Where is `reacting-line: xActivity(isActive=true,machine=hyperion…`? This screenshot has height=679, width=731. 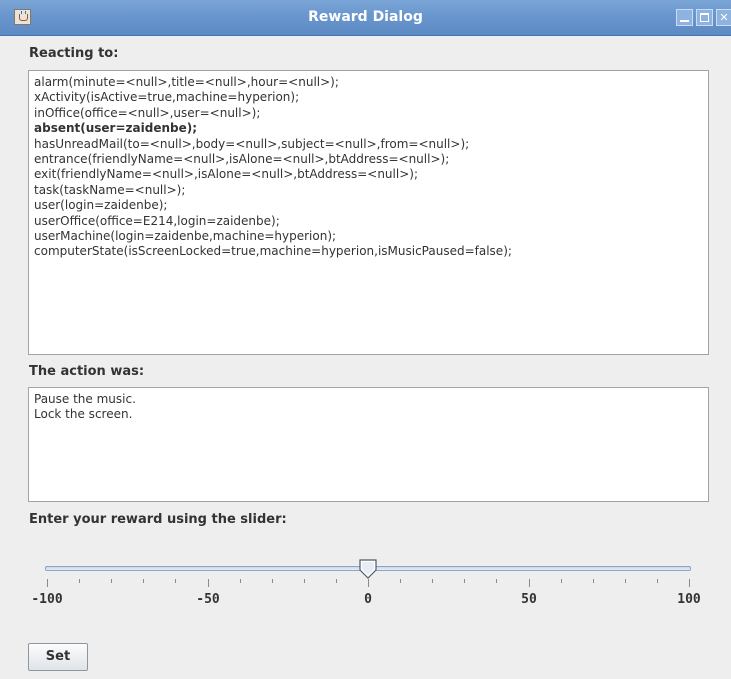 reacting-line: xActivity(isActive=true,machine=hyperion… is located at coordinates (167, 97).